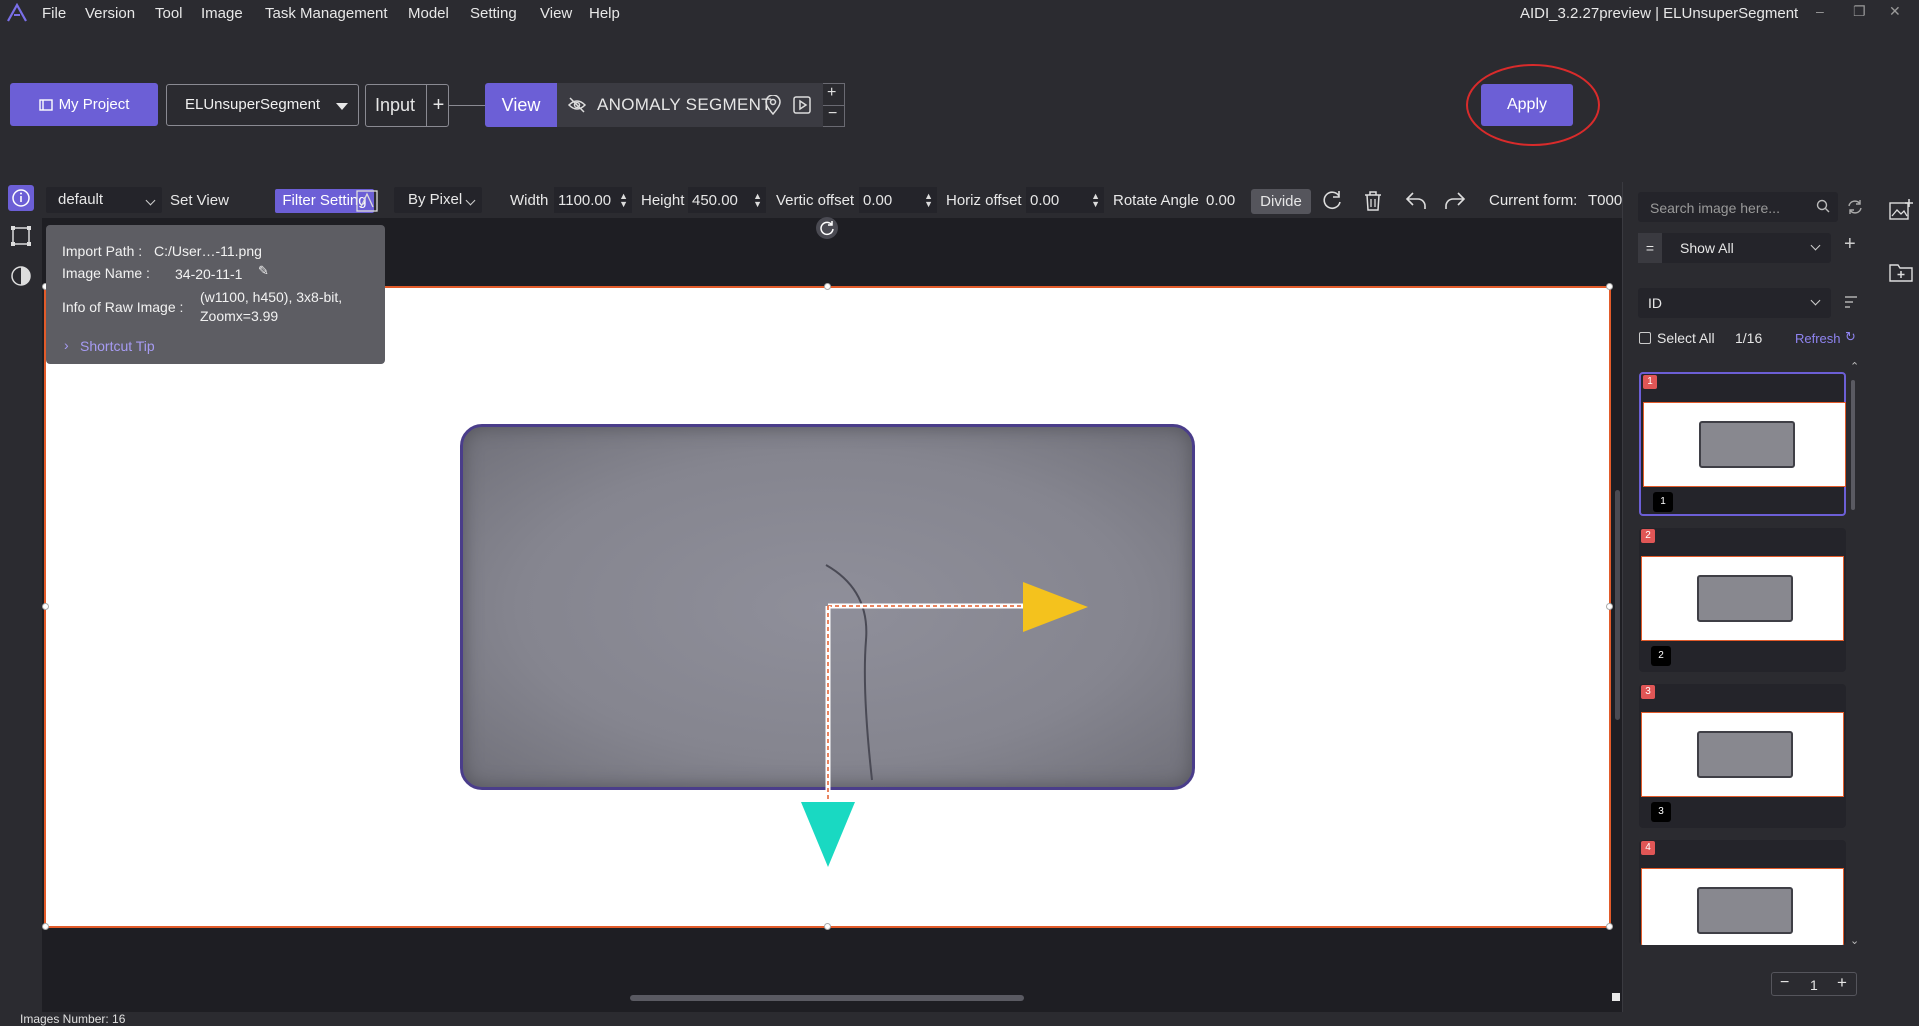 The width and height of the screenshot is (1919, 1026). I want to click on images-number: Images Number: 16, so click(73, 1019).